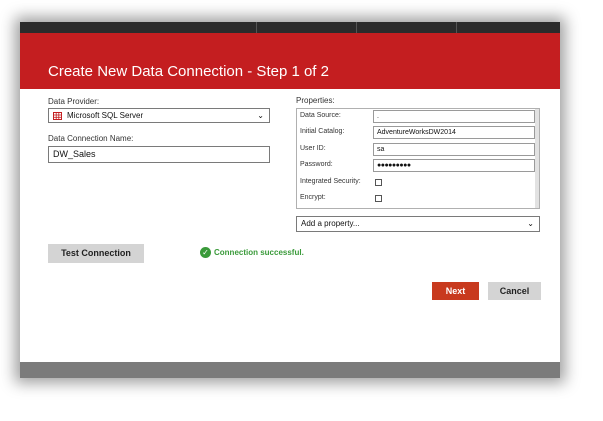 This screenshot has height=421, width=603. Describe the element at coordinates (454, 149) in the screenshot. I see `user-id-input: sa` at that location.